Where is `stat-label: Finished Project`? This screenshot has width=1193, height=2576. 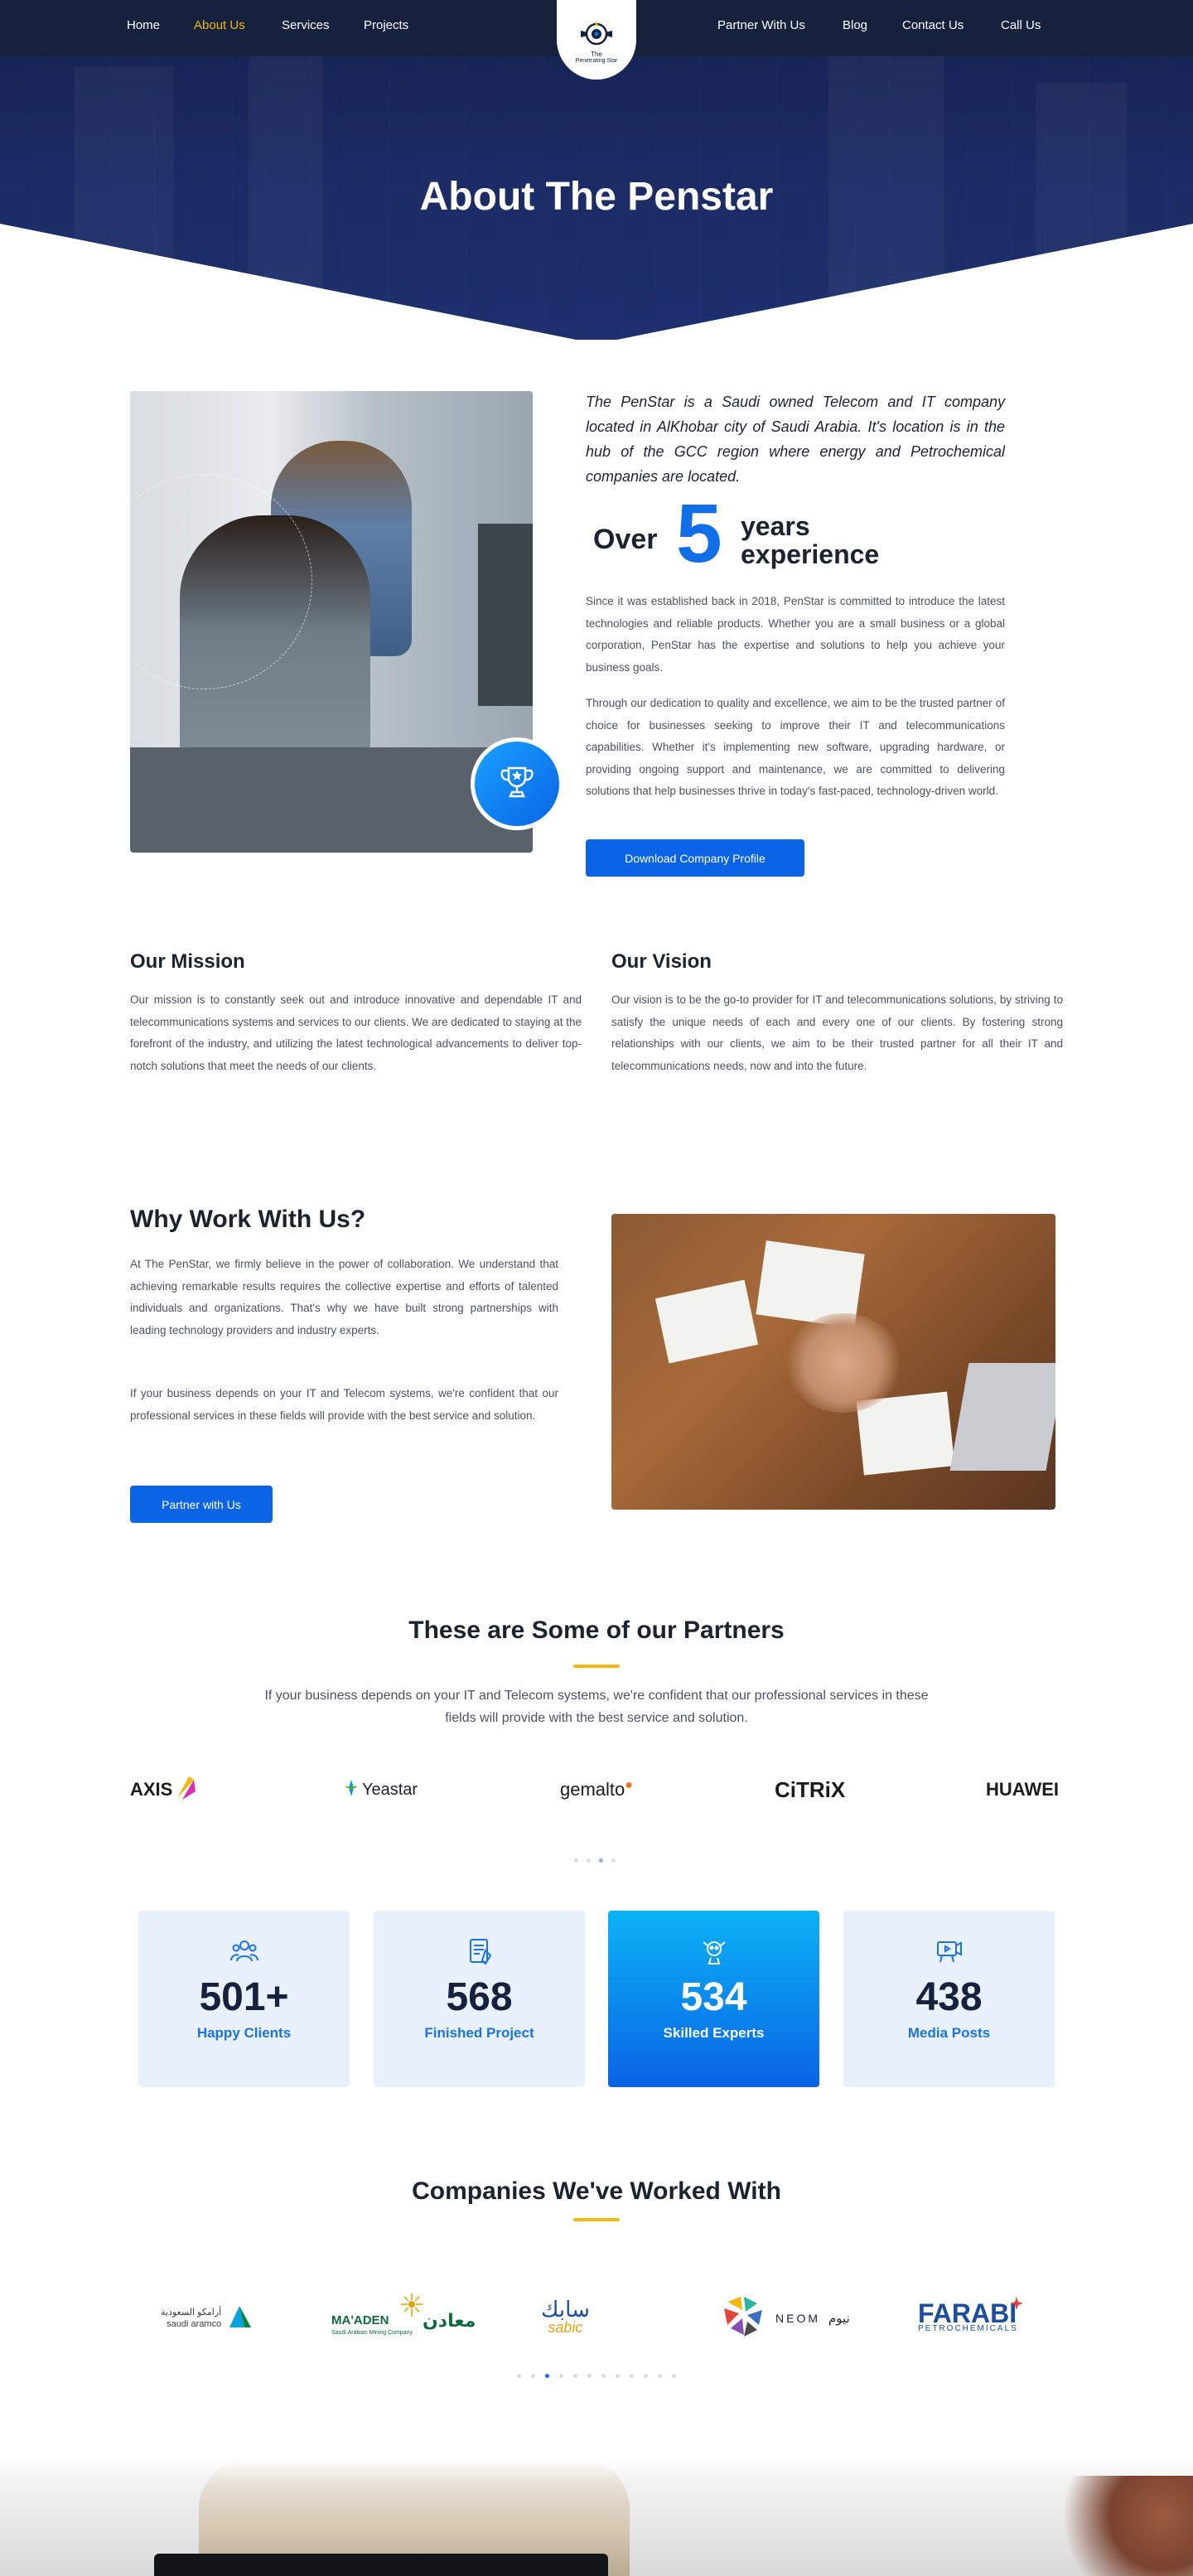 stat-label: Finished Project is located at coordinates (479, 2033).